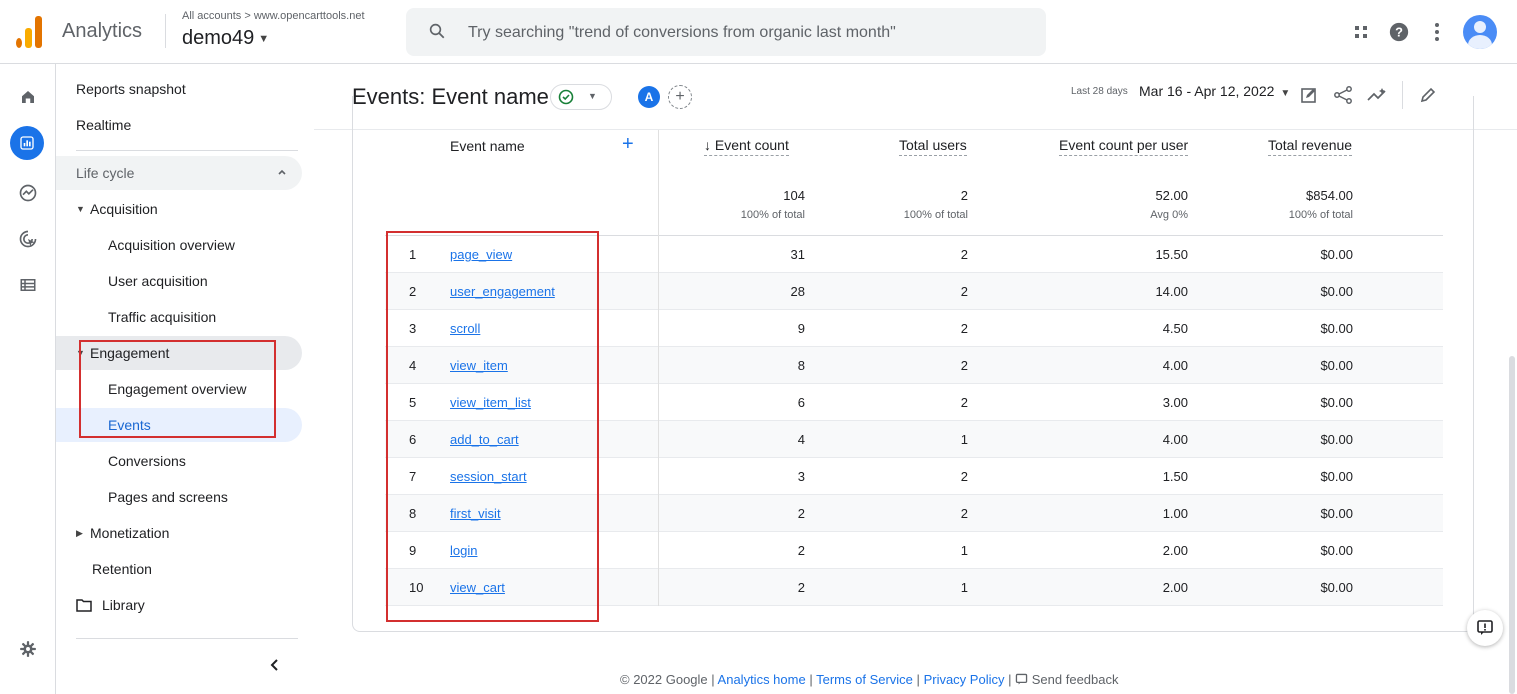 This screenshot has width=1517, height=694. Describe the element at coordinates (1171, 195) in the screenshot. I see `total-per-user: 52.00` at that location.